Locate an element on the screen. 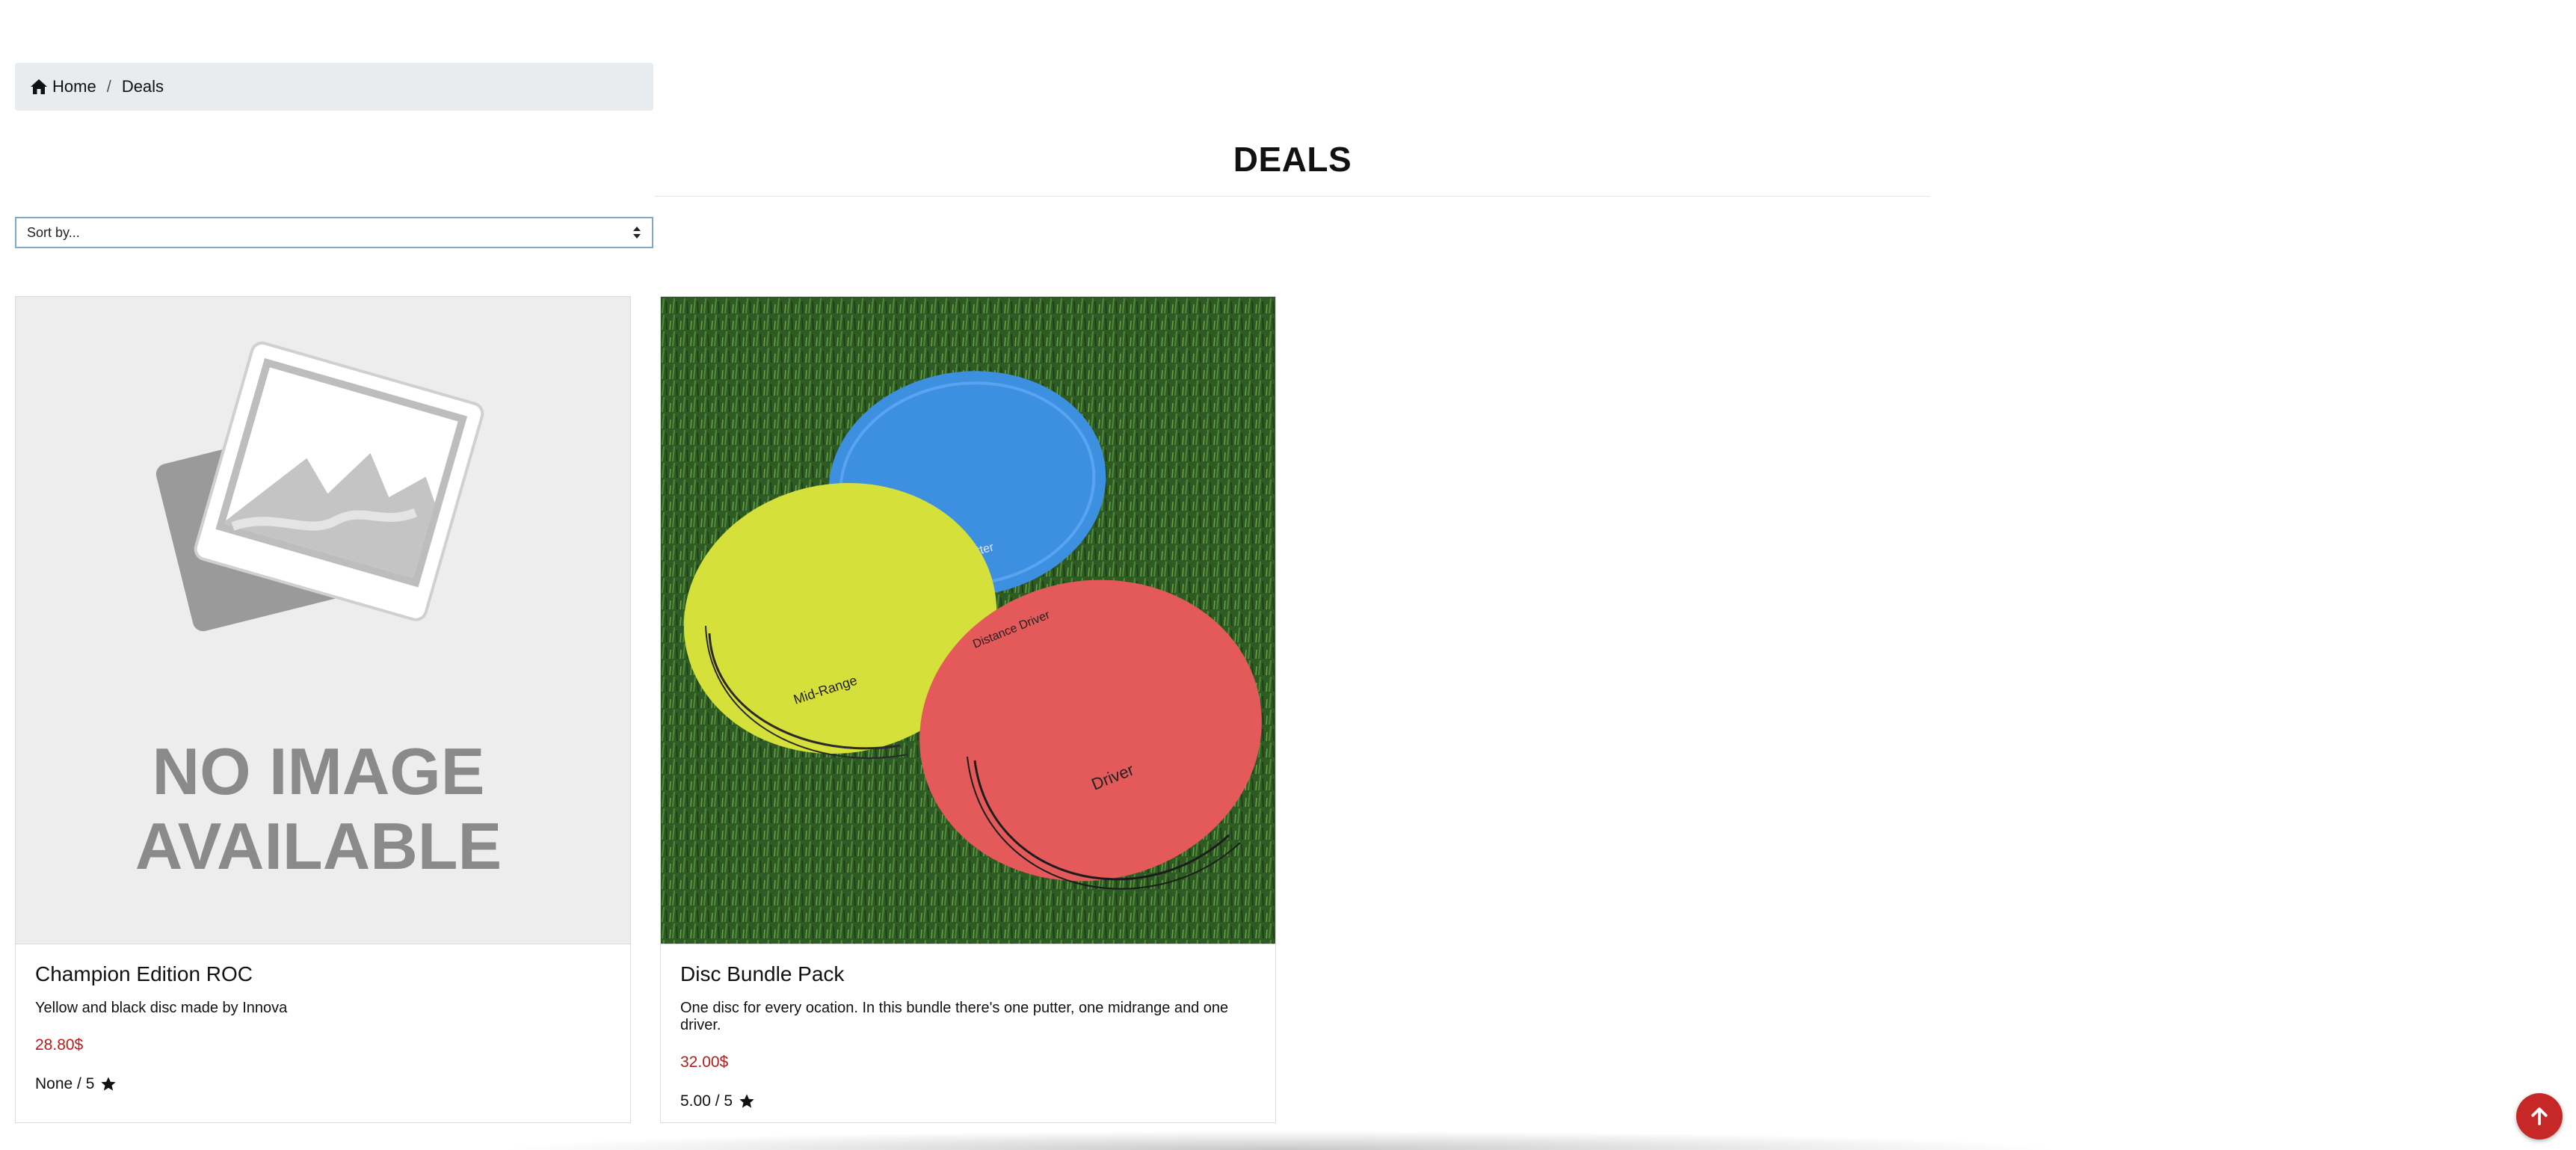  product-description: Yellow and black disc made by Innova is located at coordinates (161, 1008).